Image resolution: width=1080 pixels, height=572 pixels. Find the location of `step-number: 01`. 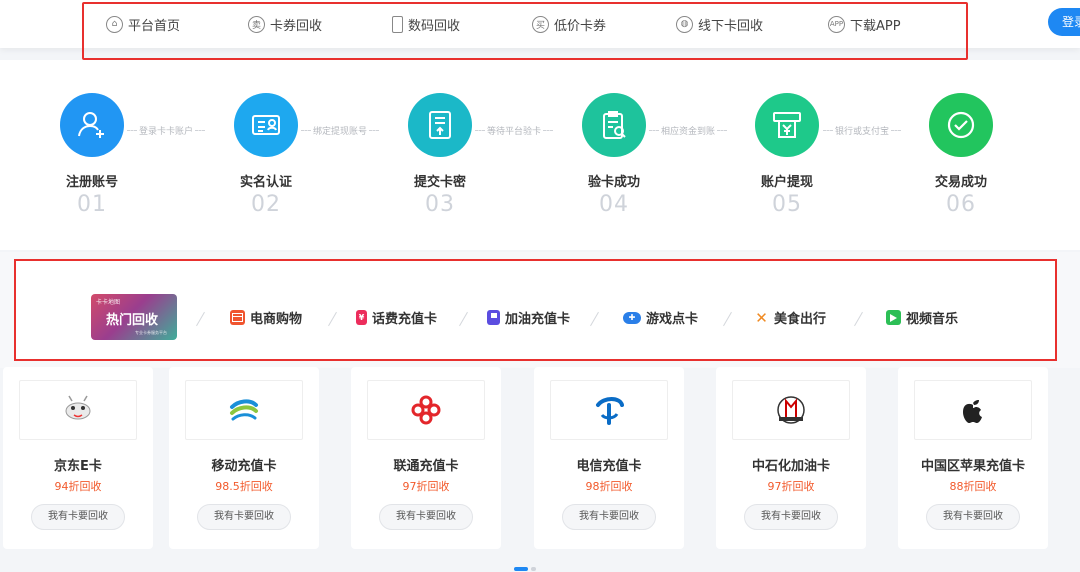

step-number: 01 is located at coordinates (92, 204).